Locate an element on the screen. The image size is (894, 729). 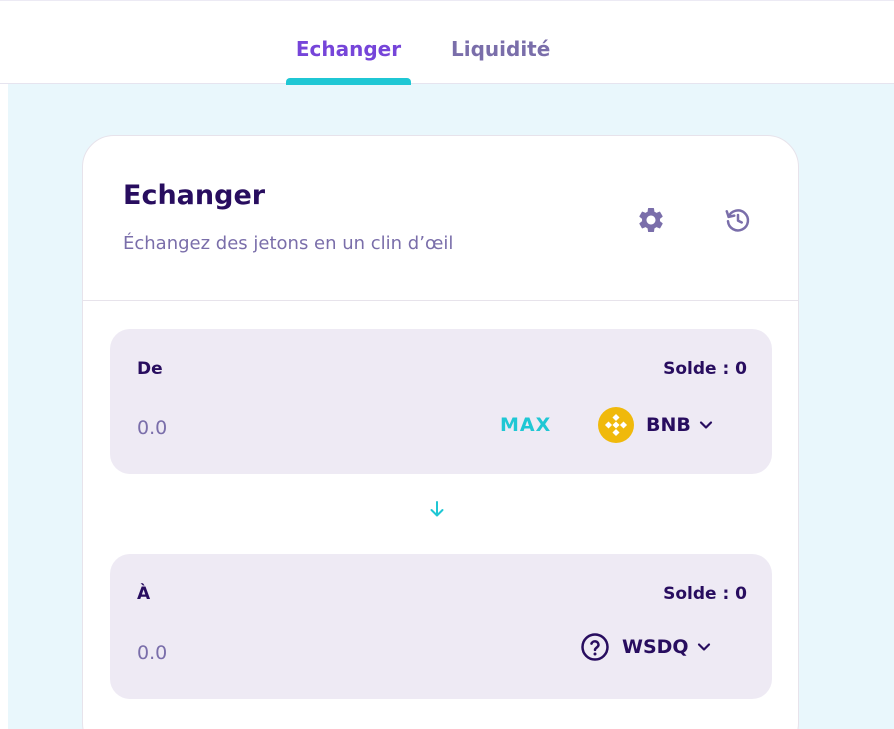
to-token-symbol: WSDQ is located at coordinates (655, 647).